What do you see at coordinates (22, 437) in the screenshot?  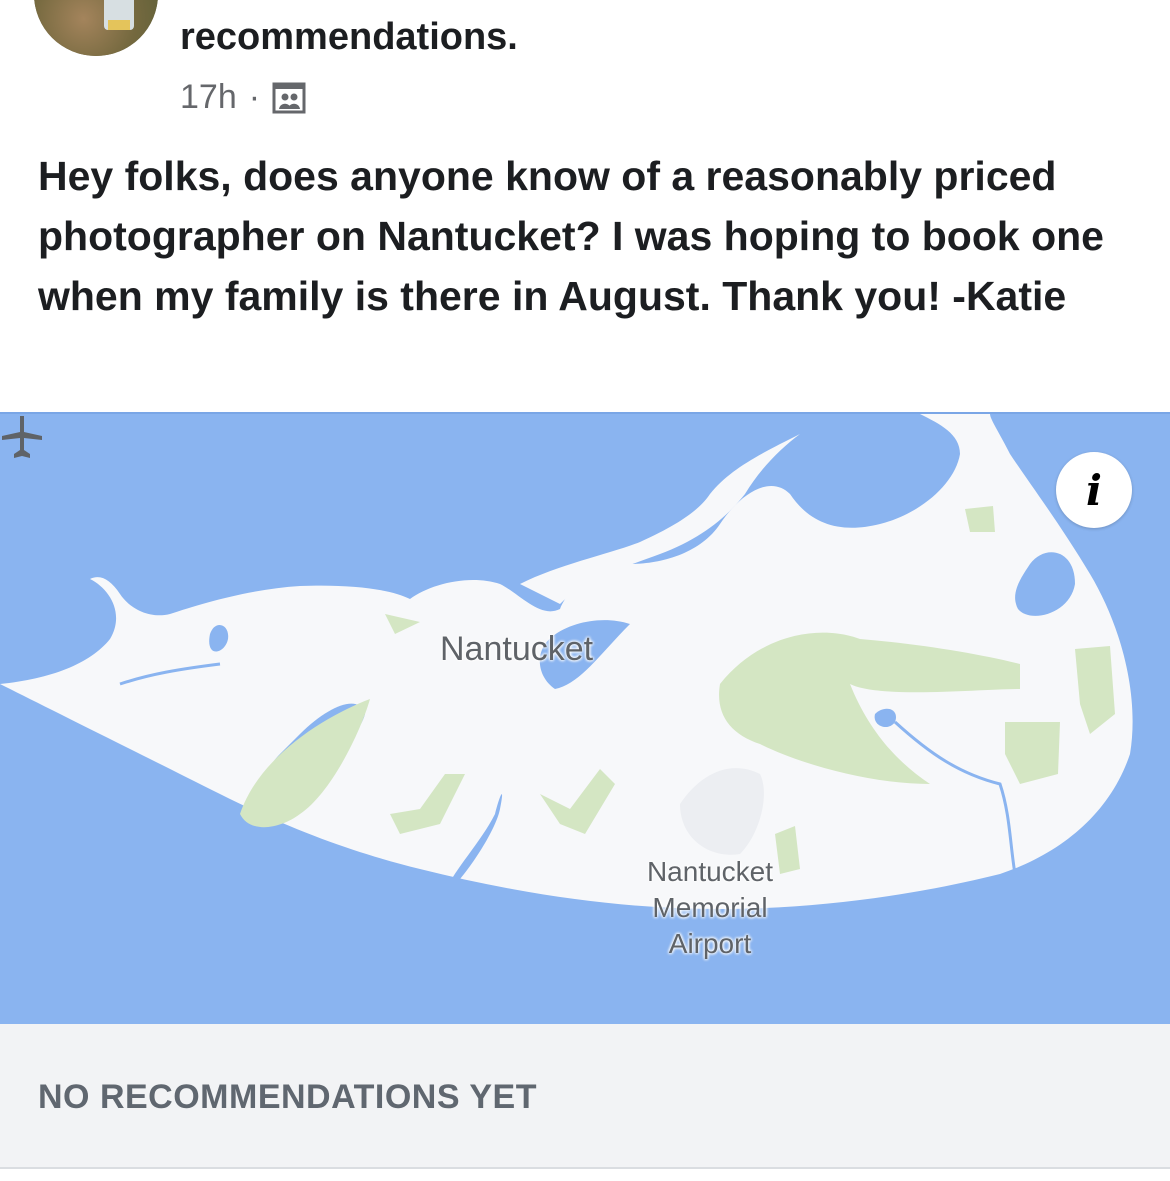 I see `airplane-icon` at bounding box center [22, 437].